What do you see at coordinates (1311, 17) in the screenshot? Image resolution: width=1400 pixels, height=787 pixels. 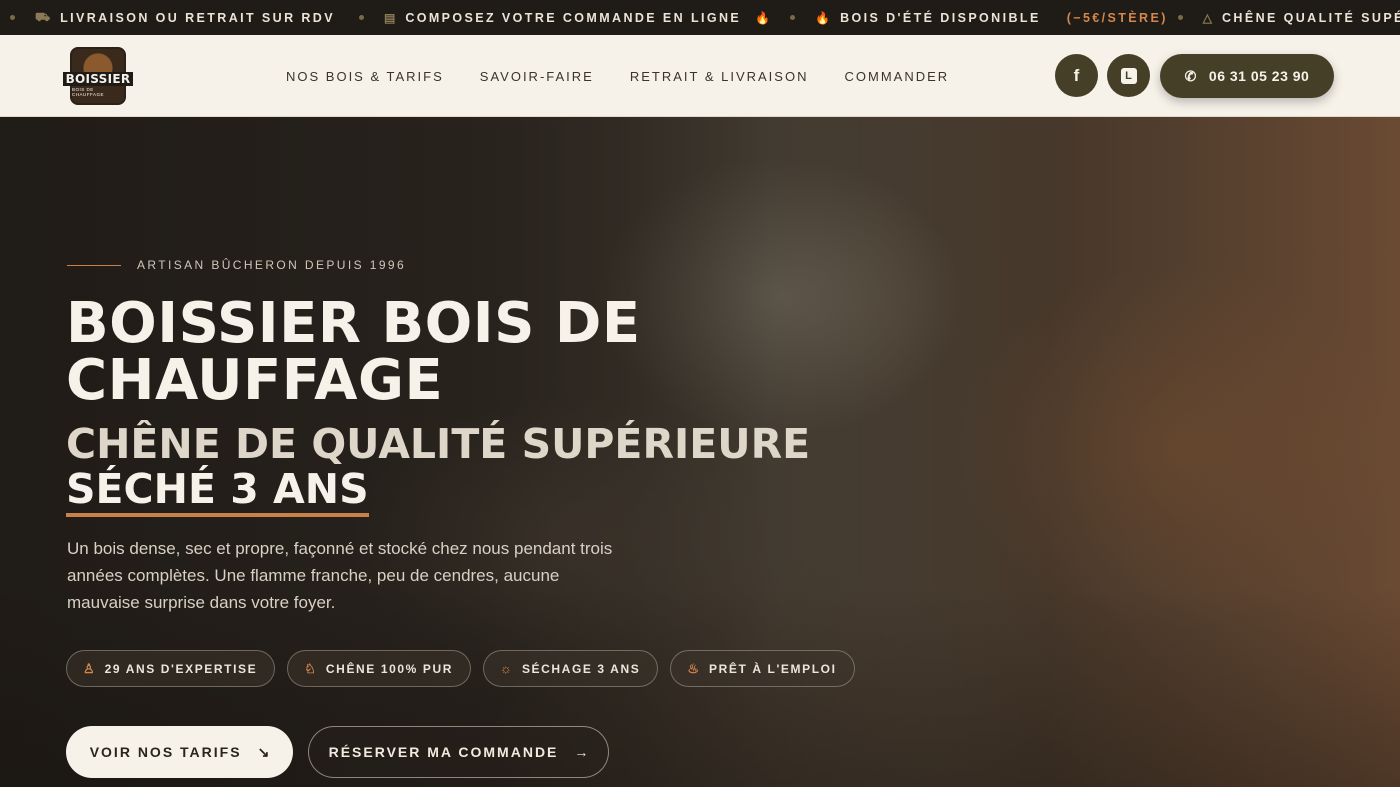 I see `ticker-text: CHÊNE QUALITÉ SUPÉRIEURE SÉC` at bounding box center [1311, 17].